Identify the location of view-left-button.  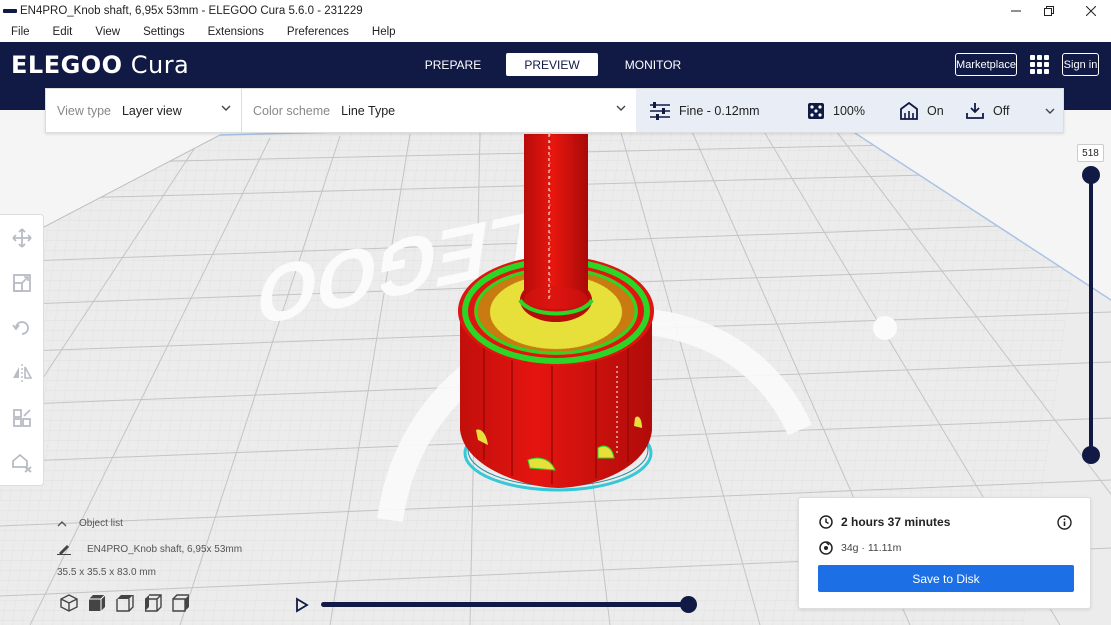
(152, 603).